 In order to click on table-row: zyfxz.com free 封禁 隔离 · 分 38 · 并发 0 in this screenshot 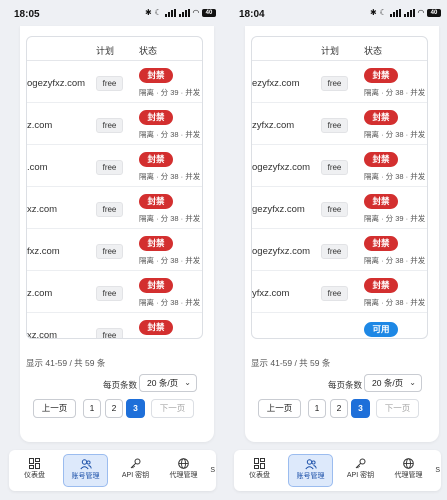, I will do `click(339, 124)`.